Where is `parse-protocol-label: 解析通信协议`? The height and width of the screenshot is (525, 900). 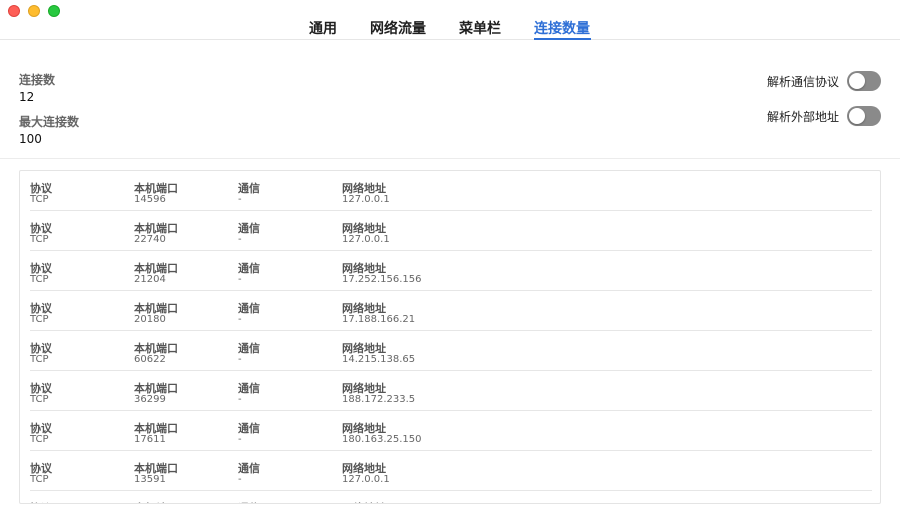
parse-protocol-label: 解析通信协议 is located at coordinates (802, 81).